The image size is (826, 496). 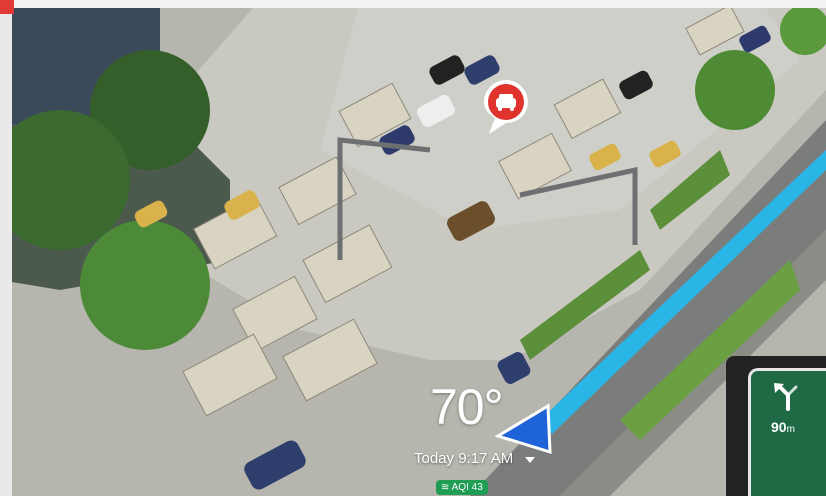 What do you see at coordinates (790, 429) in the screenshot?
I see `distance-unit: m` at bounding box center [790, 429].